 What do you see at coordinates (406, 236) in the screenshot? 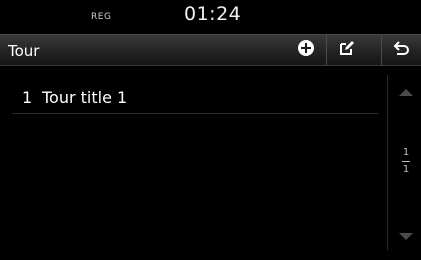
I see `scroll-down-arrow-icon` at bounding box center [406, 236].